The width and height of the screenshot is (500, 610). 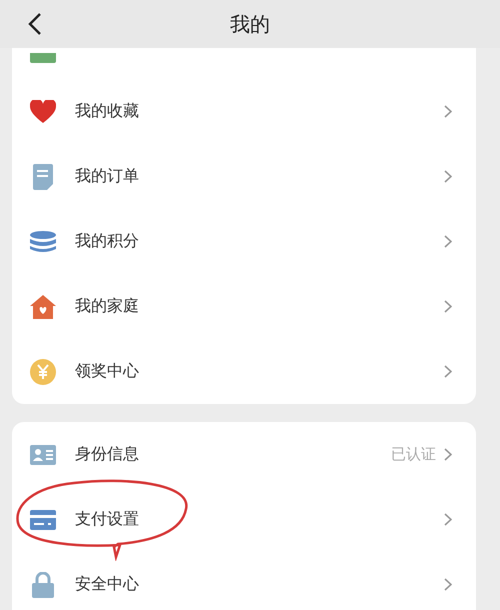 What do you see at coordinates (107, 241) in the screenshot?
I see `menu-item-label: 我的积分` at bounding box center [107, 241].